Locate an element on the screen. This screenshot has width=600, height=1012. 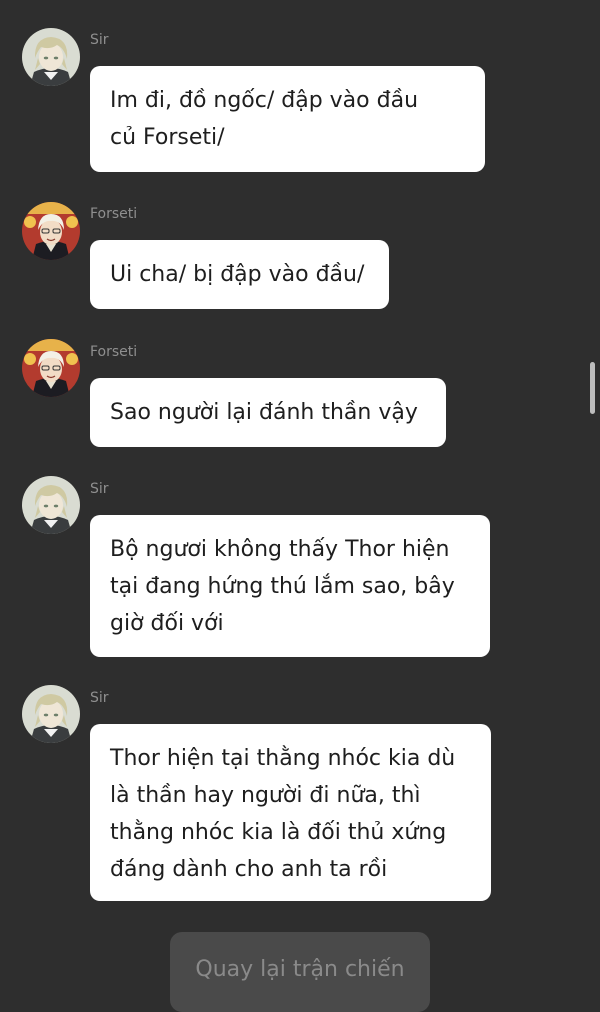
scrollbar is located at coordinates (592, 388).